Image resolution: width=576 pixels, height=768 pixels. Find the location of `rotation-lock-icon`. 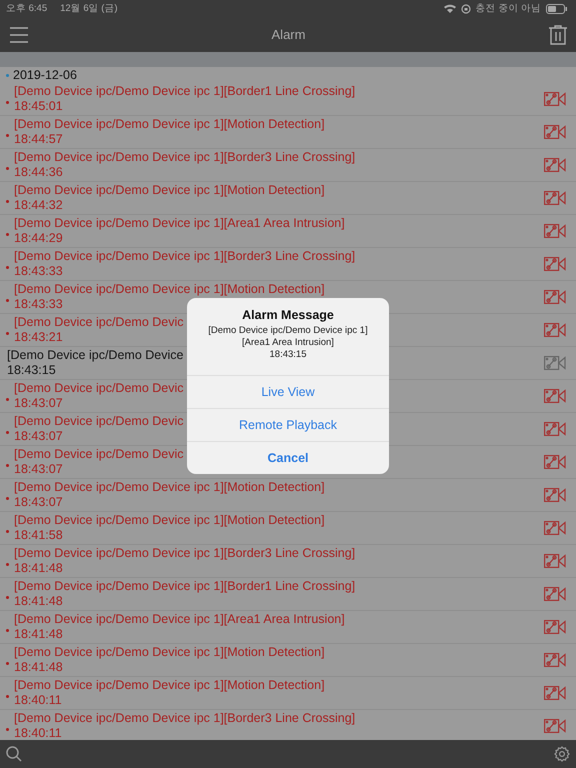

rotation-lock-icon is located at coordinates (465, 9).